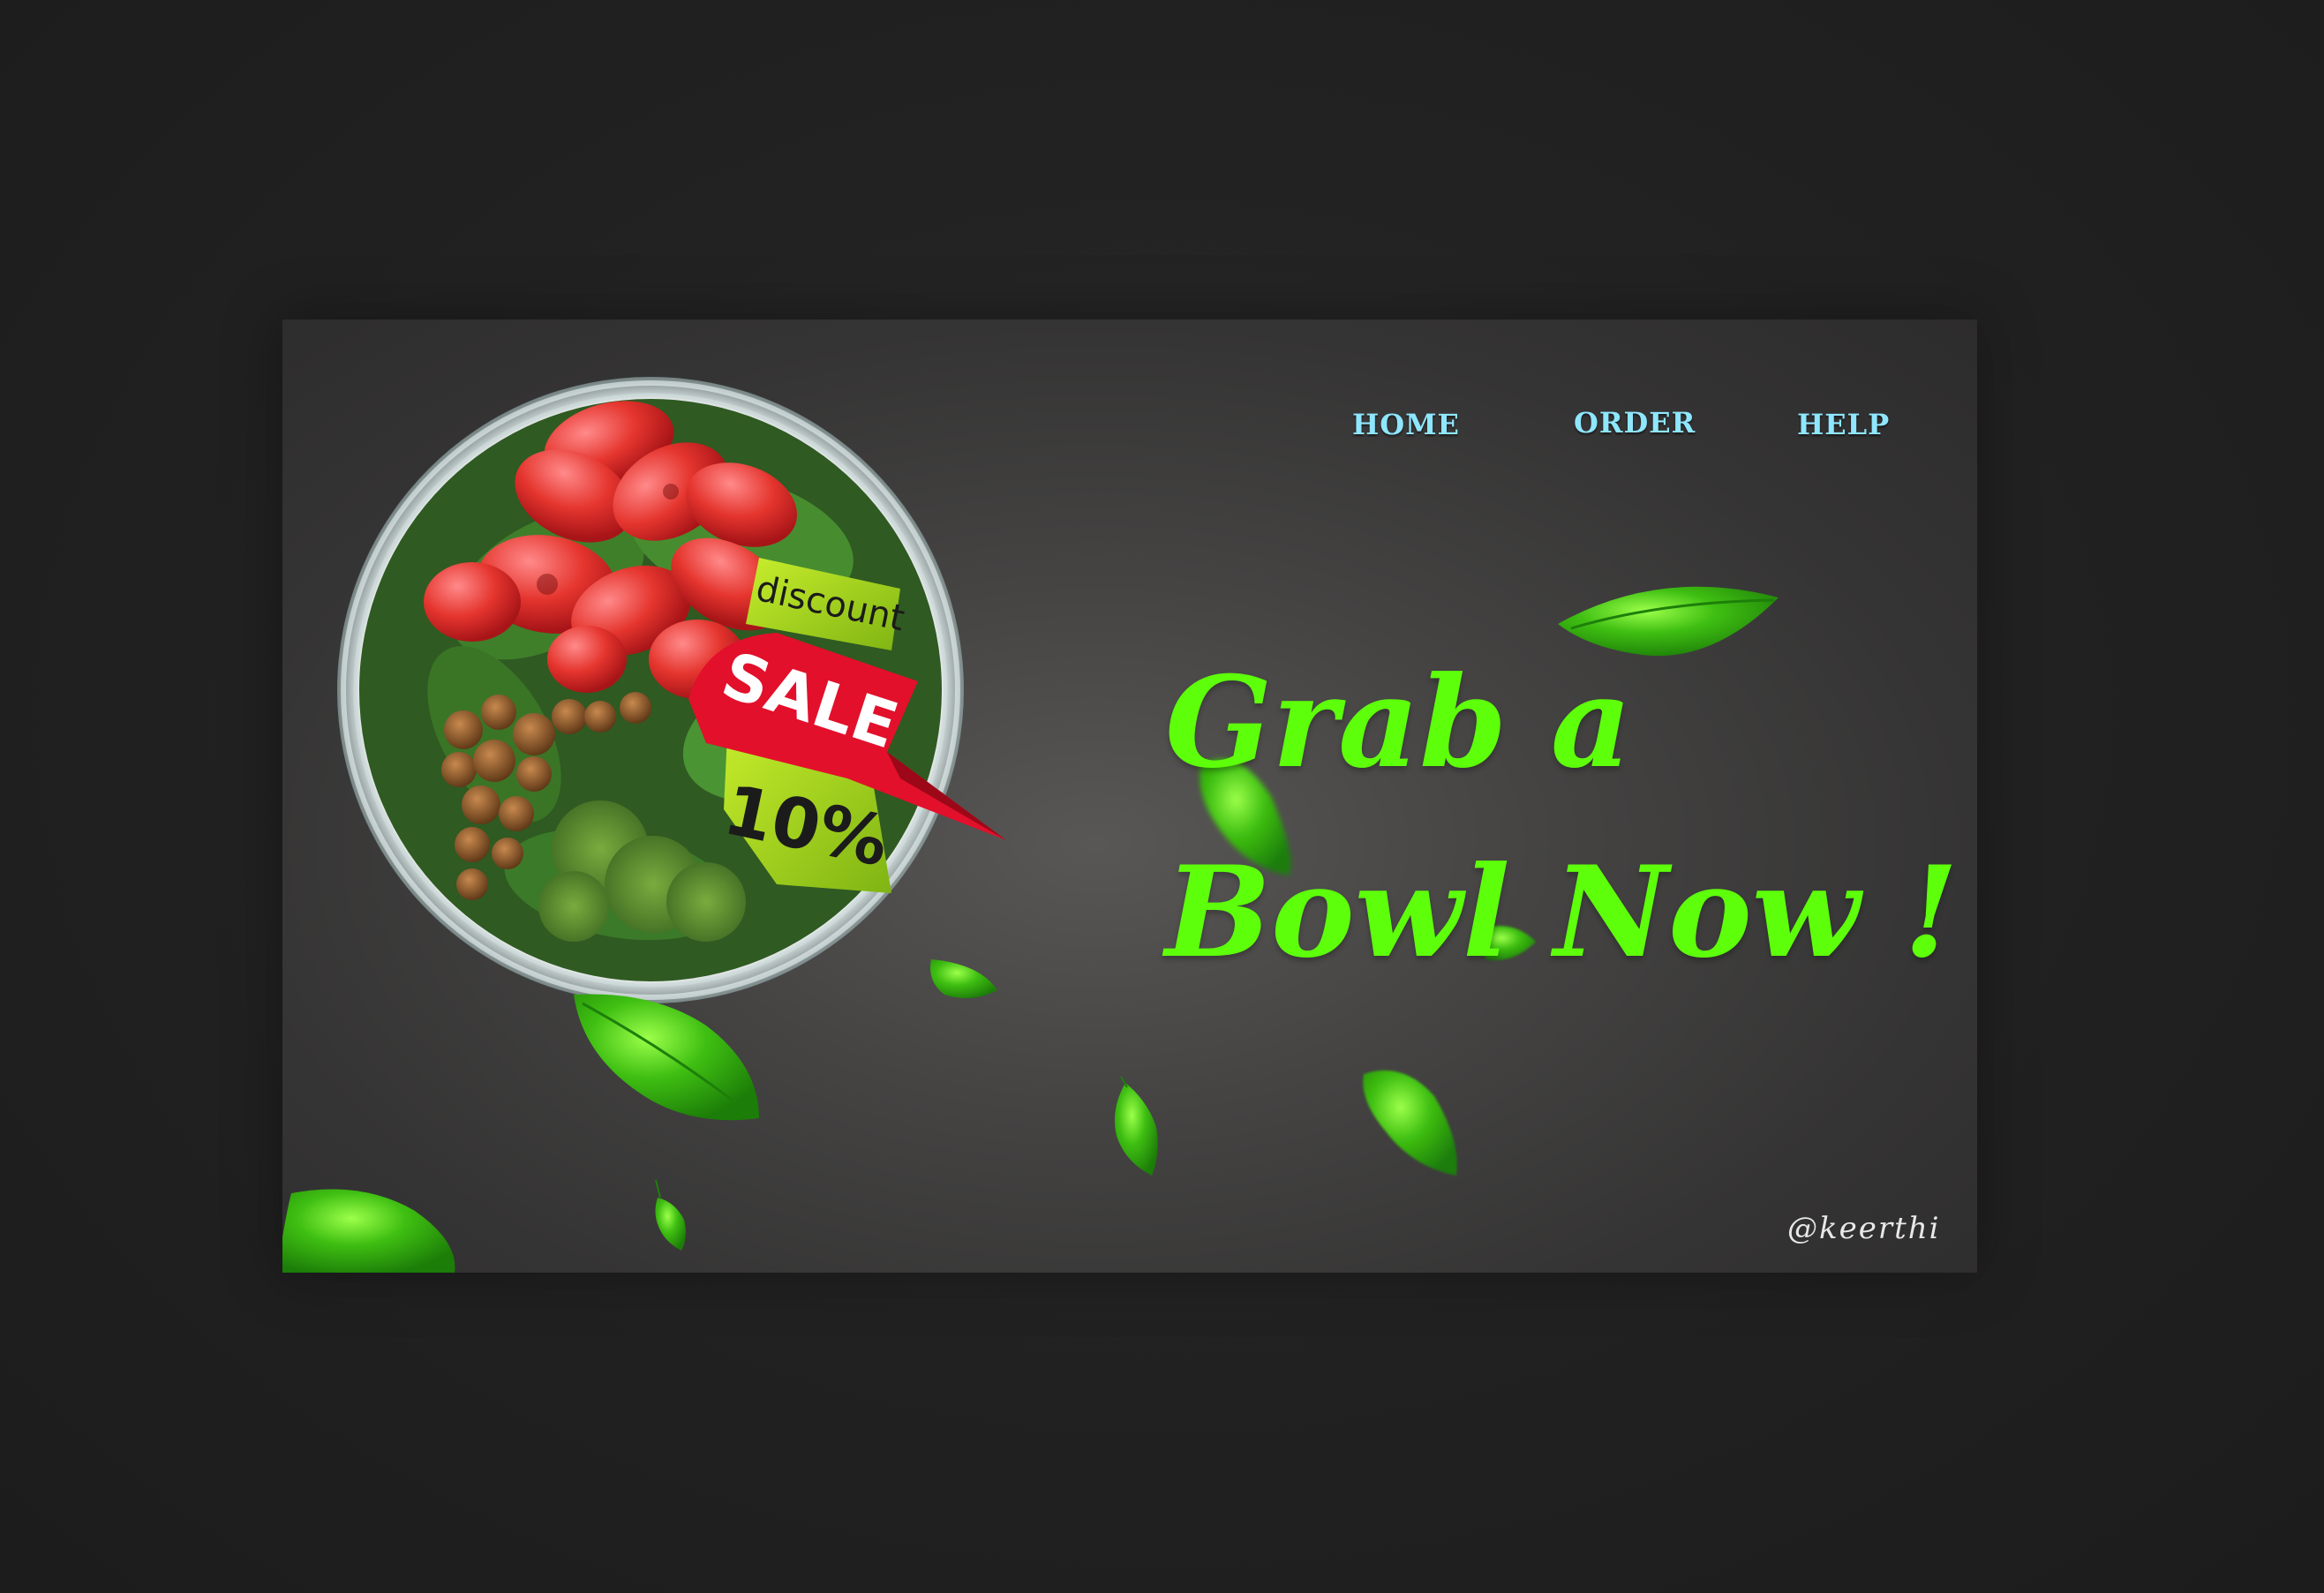 The height and width of the screenshot is (1593, 2324). What do you see at coordinates (1843, 424) in the screenshot?
I see `nav-help-link: HELP` at bounding box center [1843, 424].